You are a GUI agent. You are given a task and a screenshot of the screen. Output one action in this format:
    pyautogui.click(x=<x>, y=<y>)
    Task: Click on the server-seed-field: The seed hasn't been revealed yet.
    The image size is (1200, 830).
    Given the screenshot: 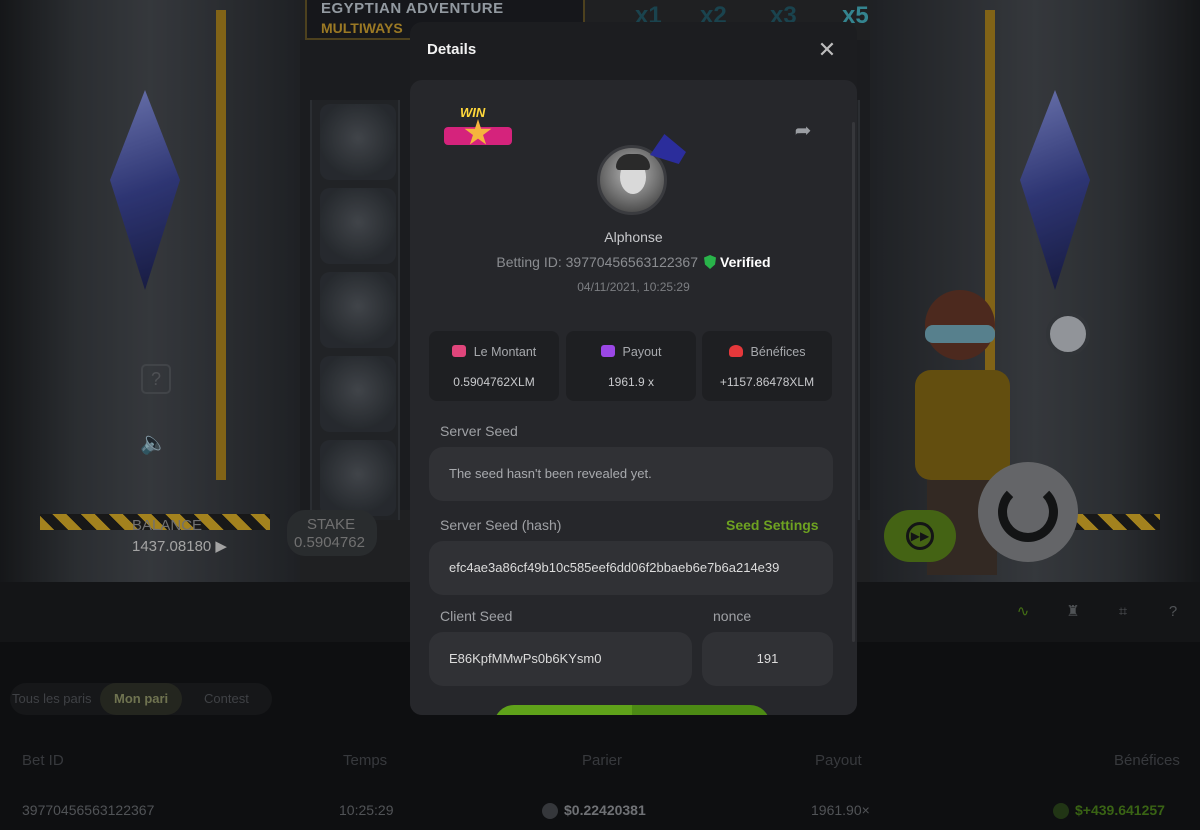 What is the action you would take?
    pyautogui.click(x=631, y=474)
    